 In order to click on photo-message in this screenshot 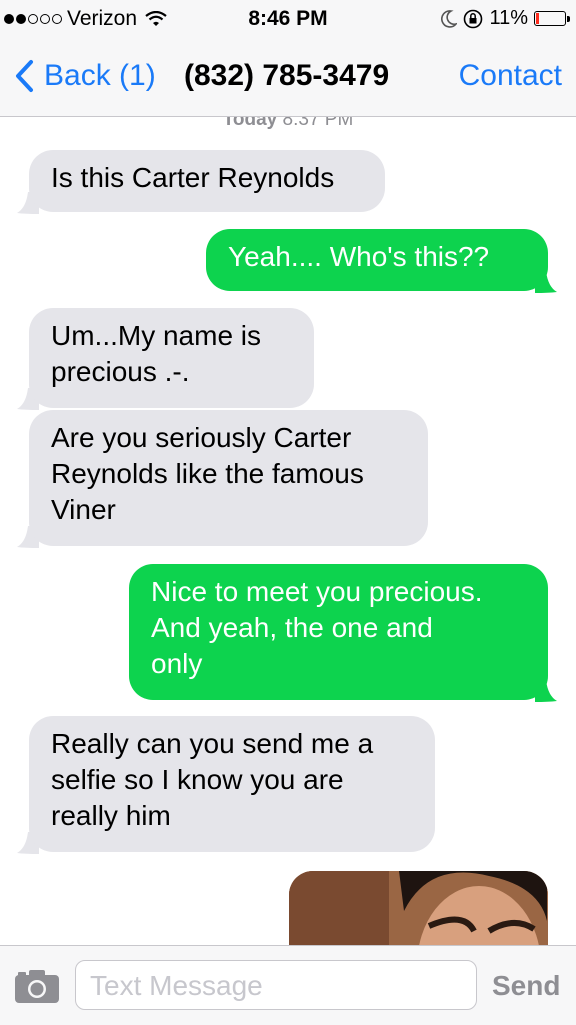, I will do `click(418, 908)`.